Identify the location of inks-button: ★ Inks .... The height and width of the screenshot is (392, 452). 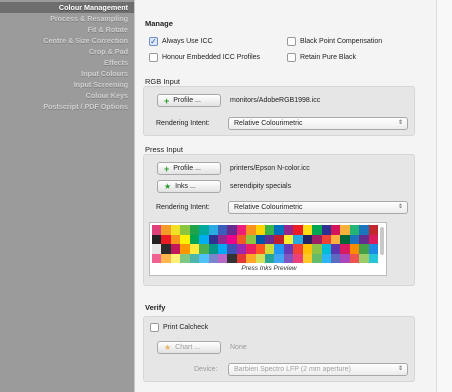
(189, 186).